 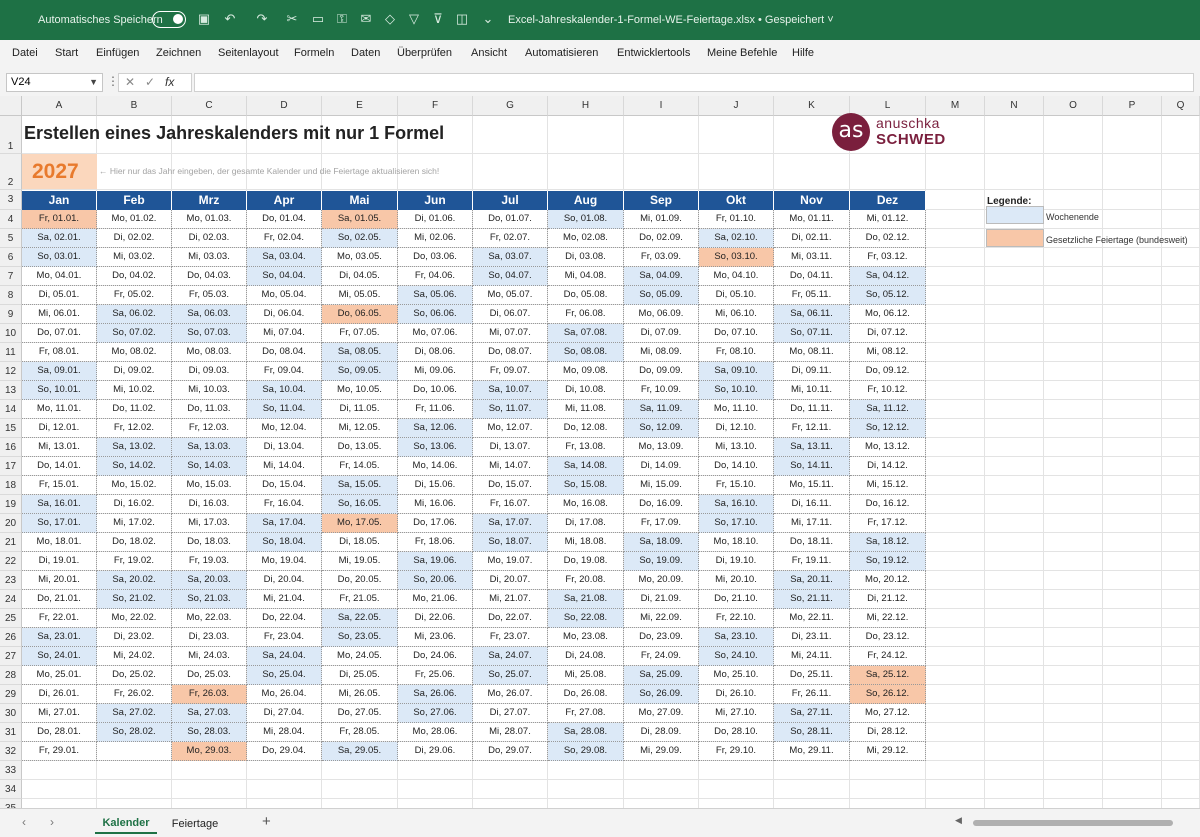 I want to click on calendar-cell: Mo, 01.02., so click(x=134, y=219).